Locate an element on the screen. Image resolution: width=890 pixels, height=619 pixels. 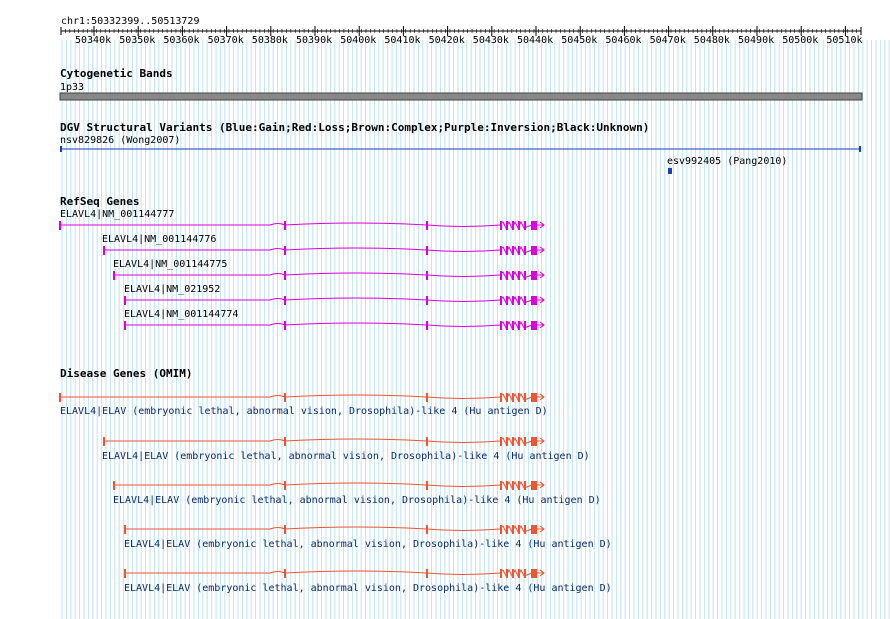
ruler-tick-label: 50360k is located at coordinates (181, 40).